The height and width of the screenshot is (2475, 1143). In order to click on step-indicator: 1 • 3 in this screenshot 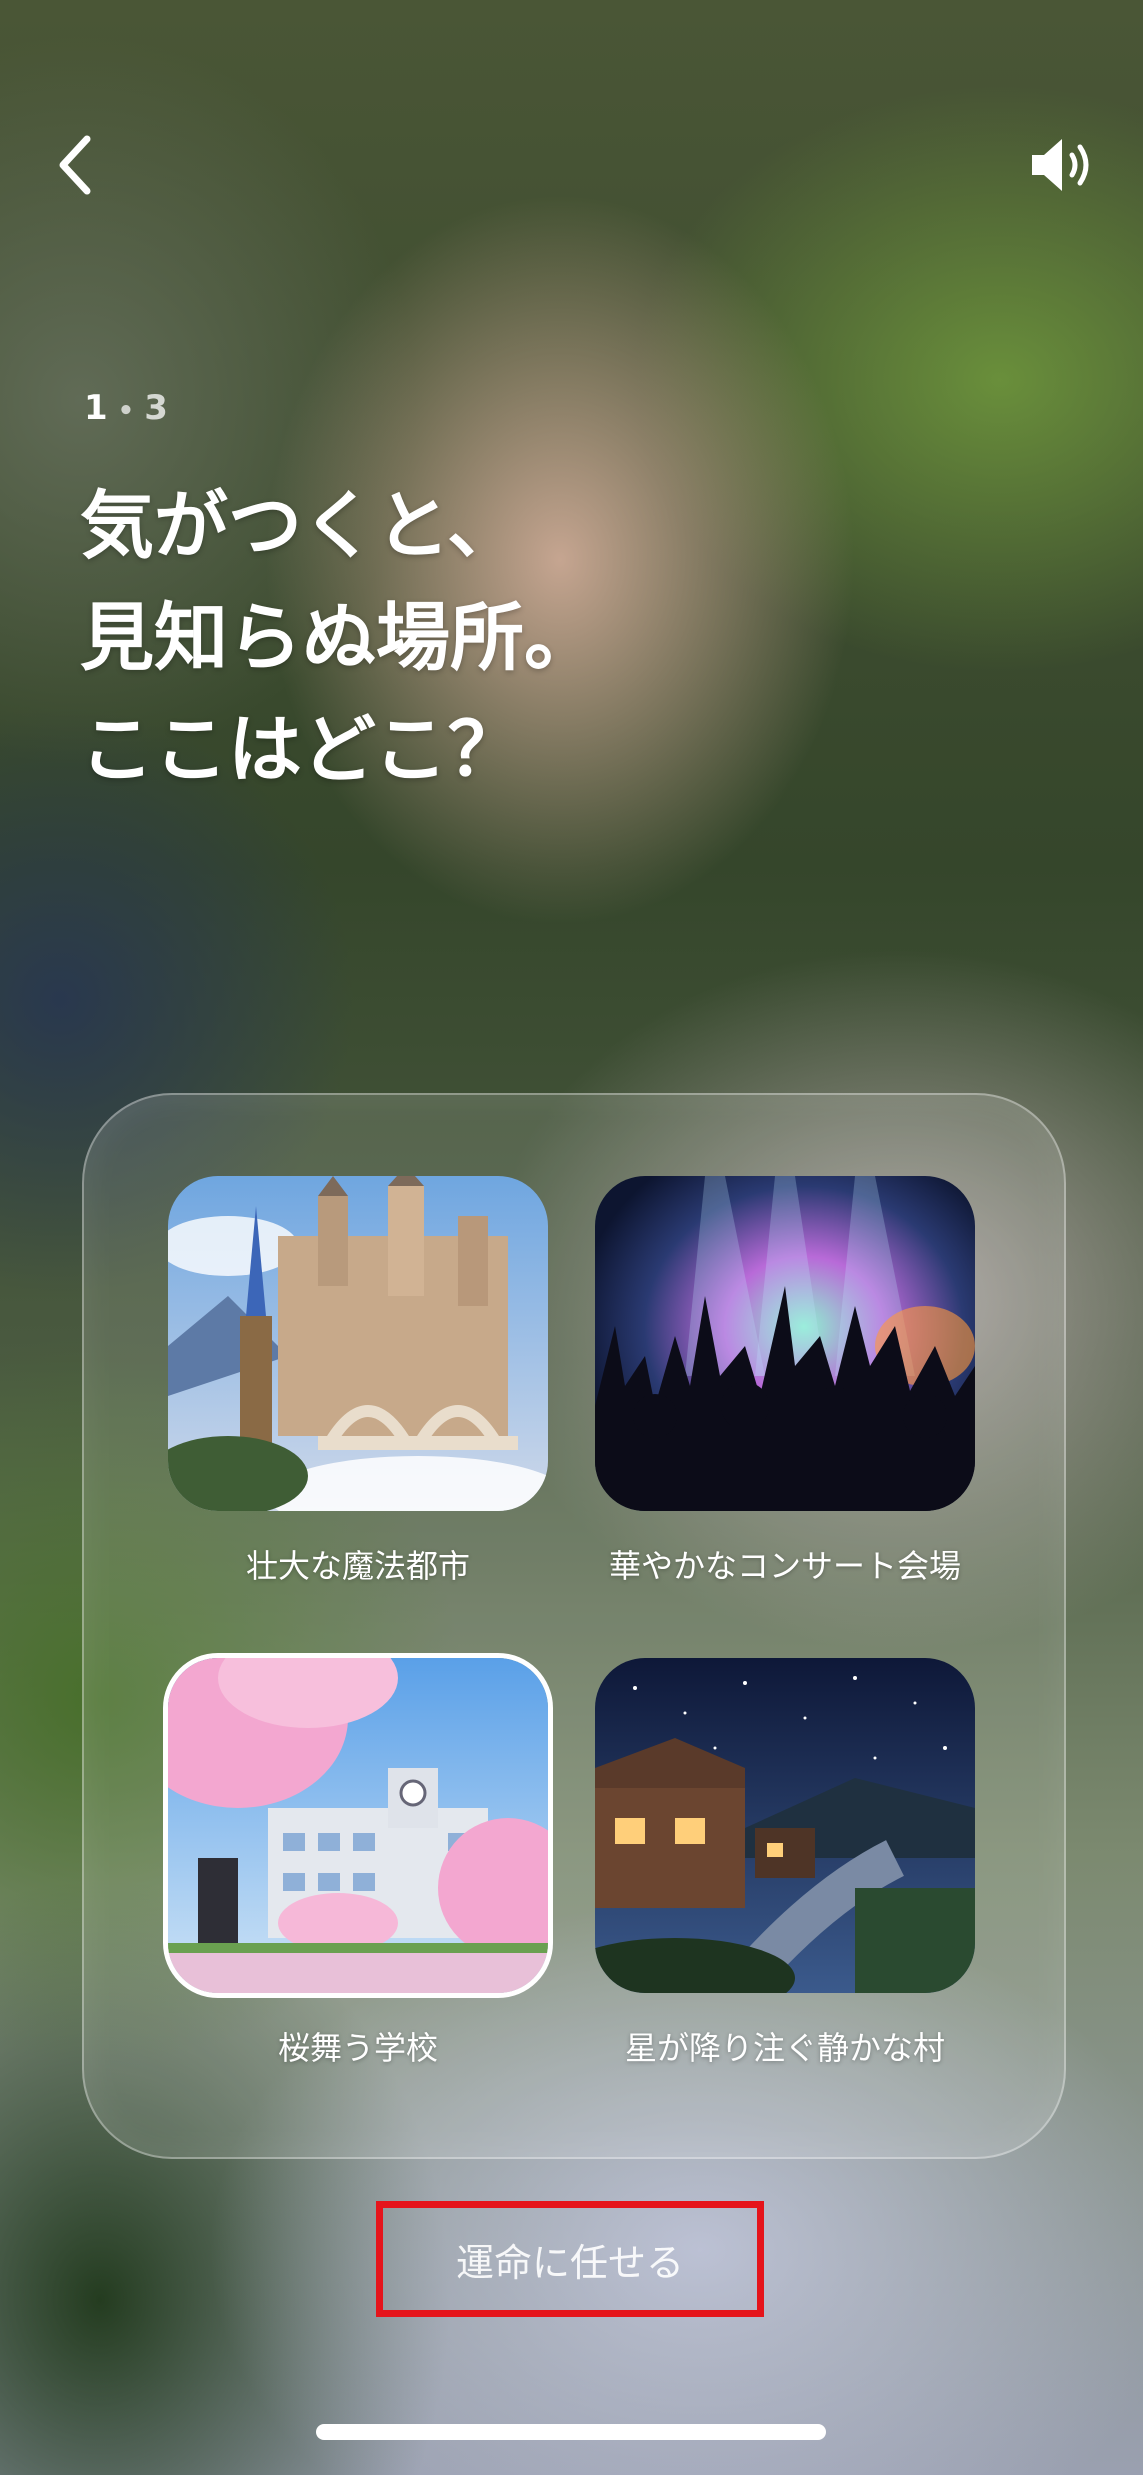, I will do `click(127, 408)`.